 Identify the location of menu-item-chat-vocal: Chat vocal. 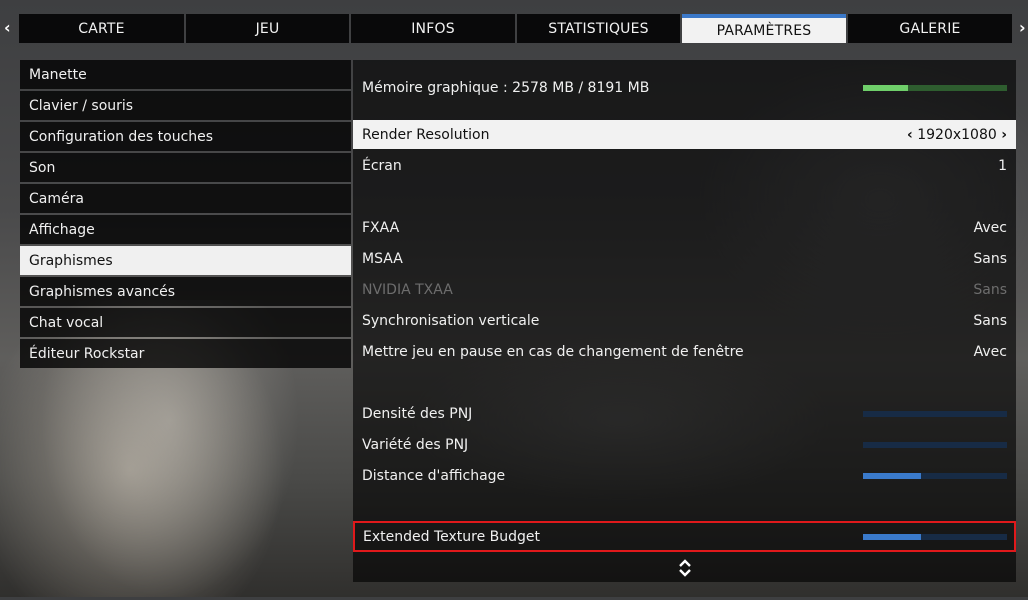
(185, 322).